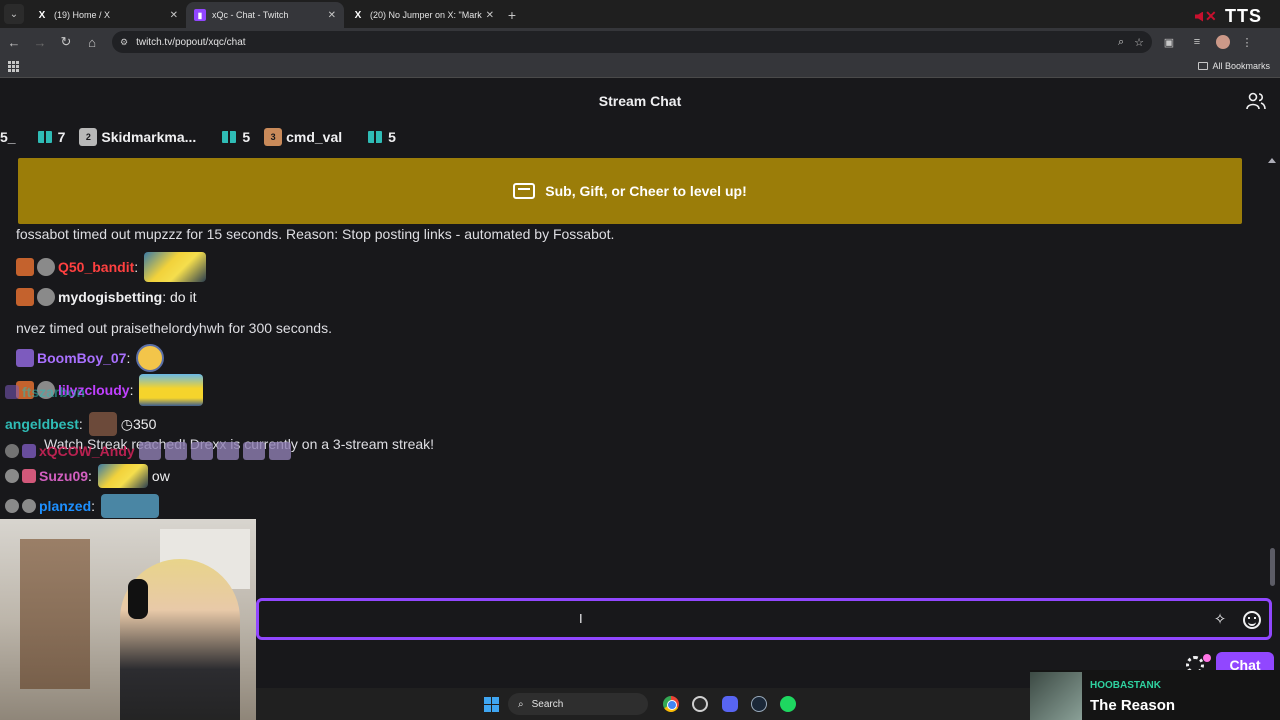 This screenshot has width=1280, height=720. What do you see at coordinates (700, 704) in the screenshot?
I see `obs-taskbar-icon` at bounding box center [700, 704].